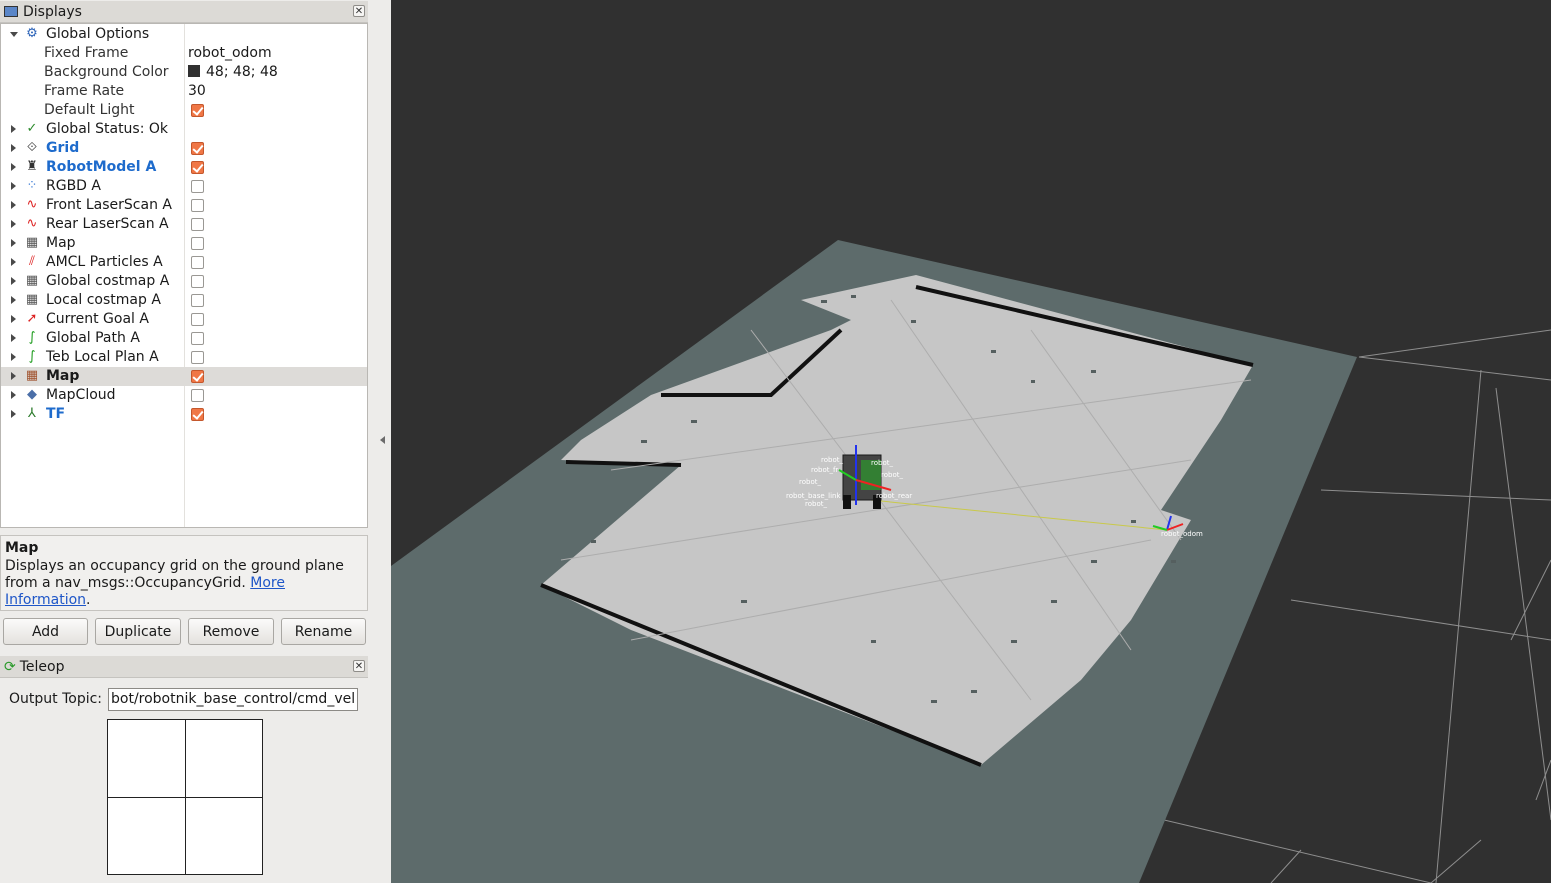 The width and height of the screenshot is (1551, 883). I want to click on svg-text: robot_rear, so click(894, 496).